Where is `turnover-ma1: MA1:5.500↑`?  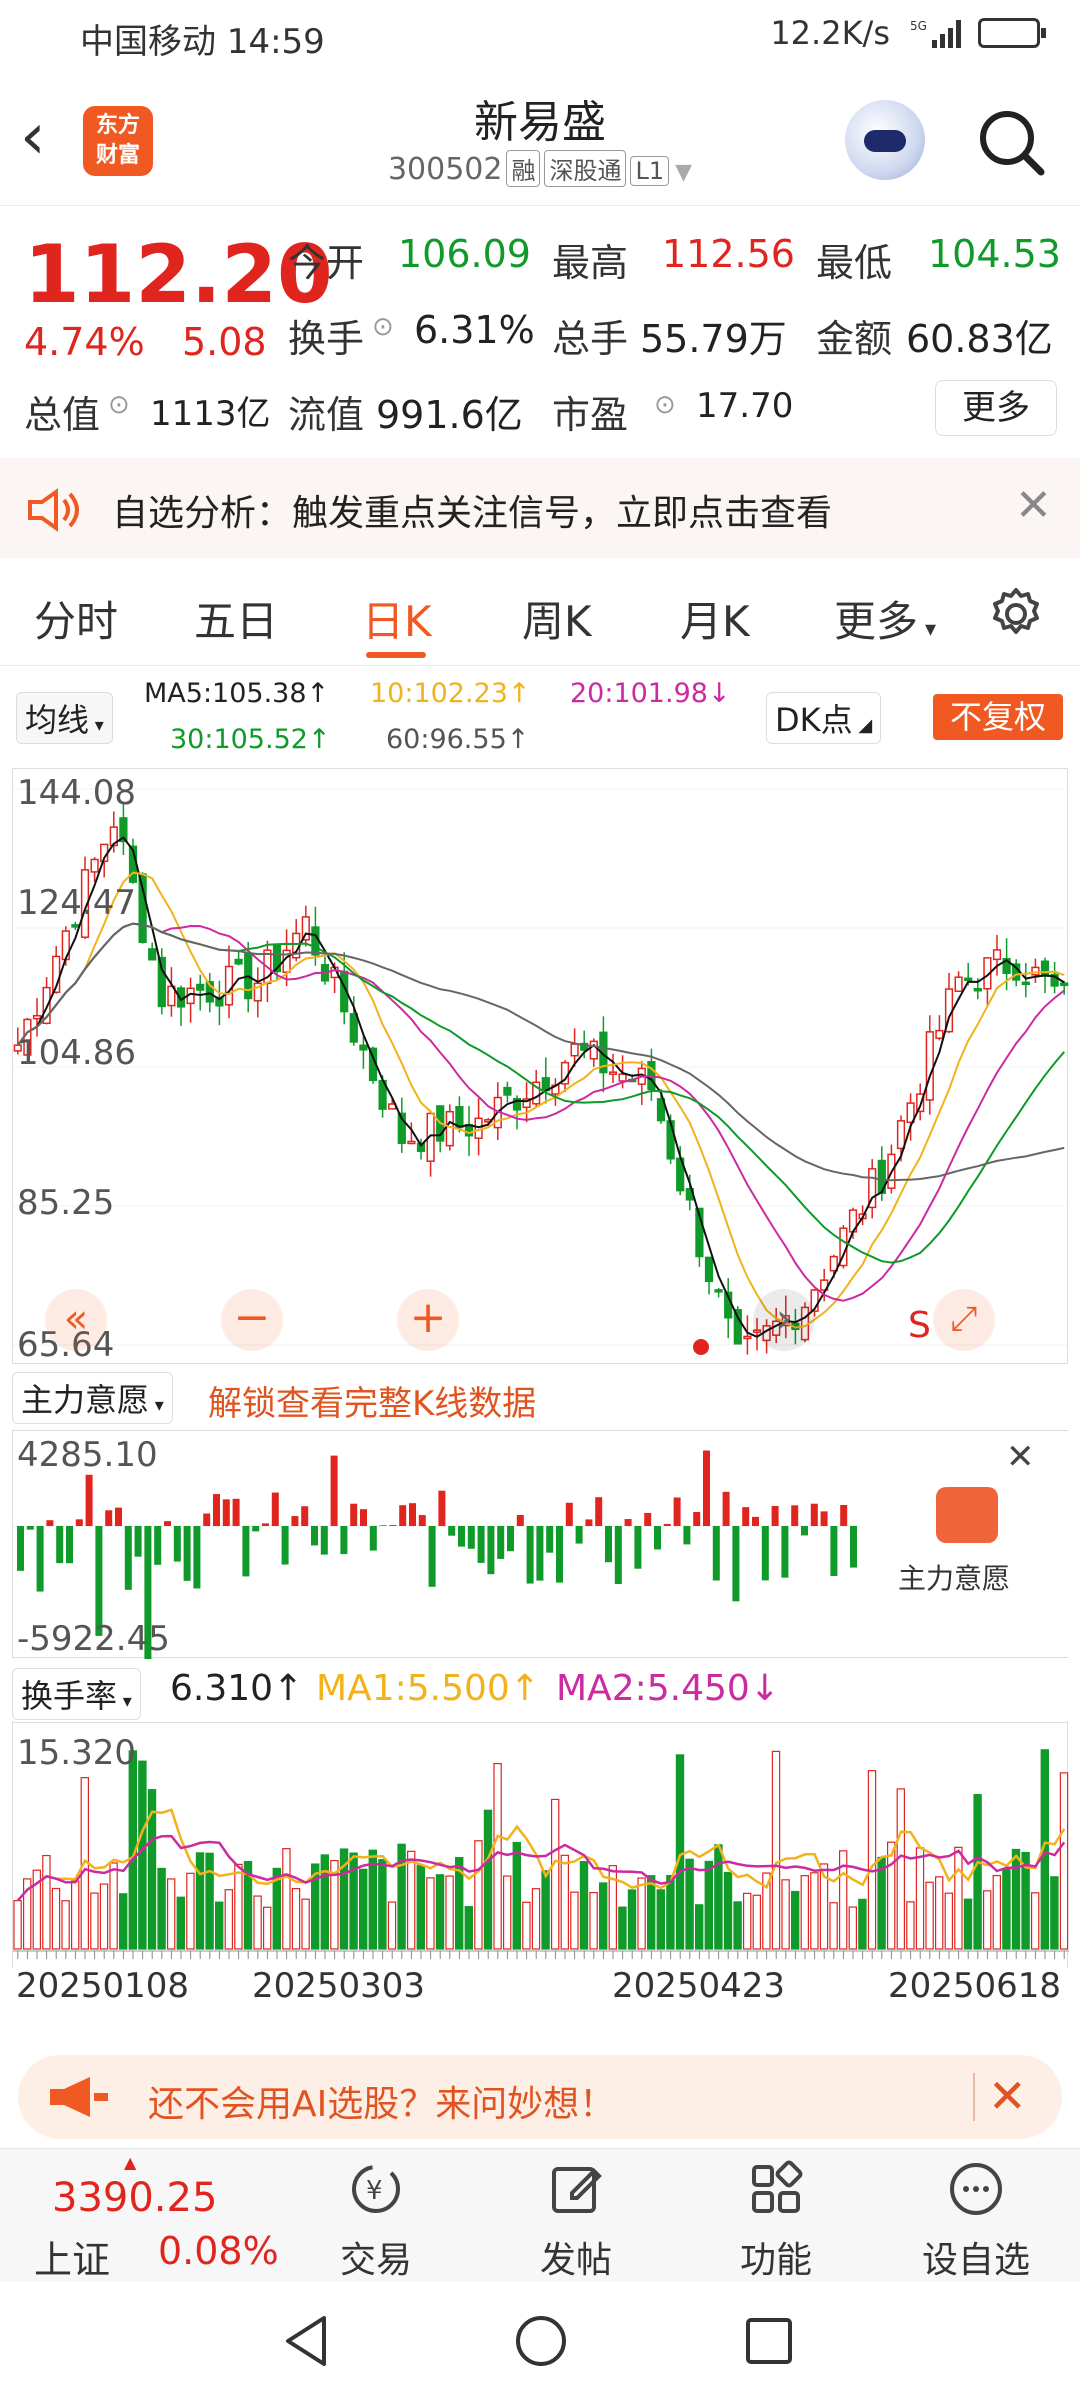 turnover-ma1: MA1:5.500↑ is located at coordinates (428, 1688).